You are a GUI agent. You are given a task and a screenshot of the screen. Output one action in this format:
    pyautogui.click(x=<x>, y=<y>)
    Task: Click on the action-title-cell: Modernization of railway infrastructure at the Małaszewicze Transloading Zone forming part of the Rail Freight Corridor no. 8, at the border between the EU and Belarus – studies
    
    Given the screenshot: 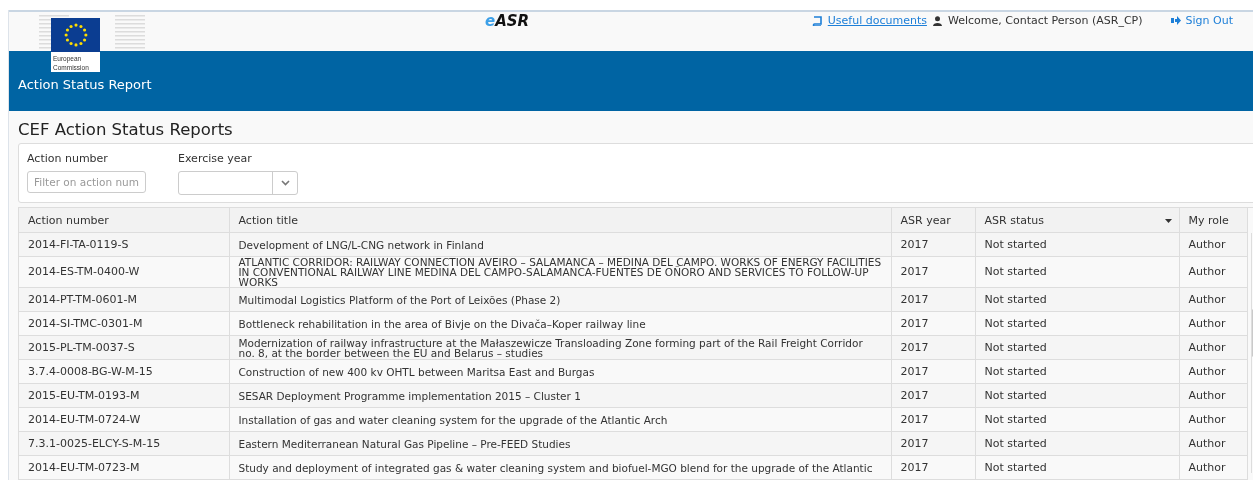 What is the action you would take?
    pyautogui.click(x=560, y=347)
    